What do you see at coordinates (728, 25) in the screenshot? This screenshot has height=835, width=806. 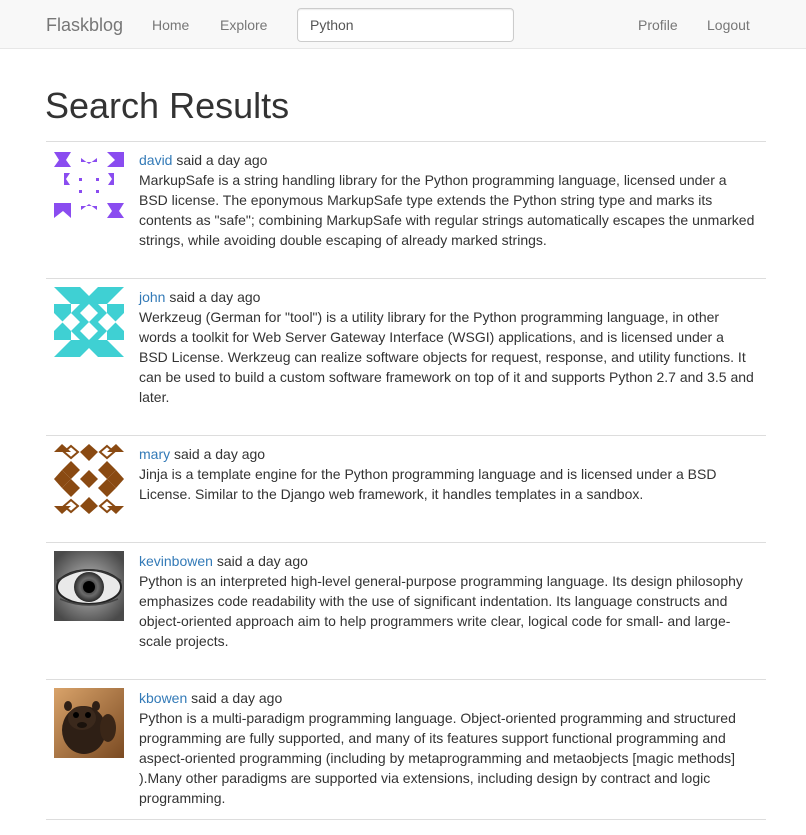 I see `nav-logout-link: Logout` at bounding box center [728, 25].